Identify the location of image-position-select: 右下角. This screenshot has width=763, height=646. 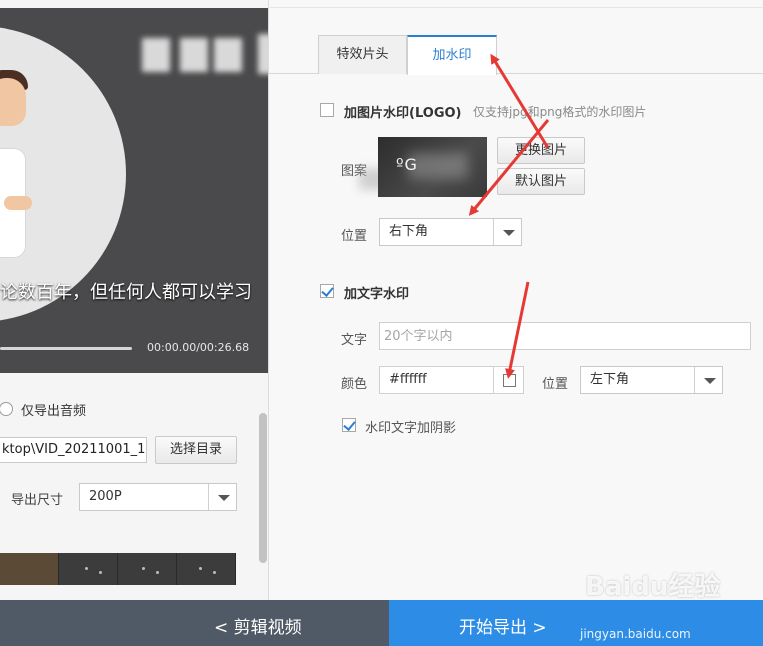
(450, 232).